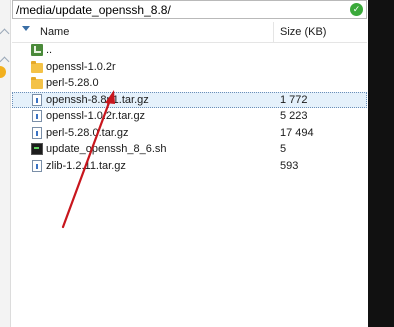  Describe the element at coordinates (189, 149) in the screenshot. I see `file-row: update_openssh_8_6.sh 5` at that location.